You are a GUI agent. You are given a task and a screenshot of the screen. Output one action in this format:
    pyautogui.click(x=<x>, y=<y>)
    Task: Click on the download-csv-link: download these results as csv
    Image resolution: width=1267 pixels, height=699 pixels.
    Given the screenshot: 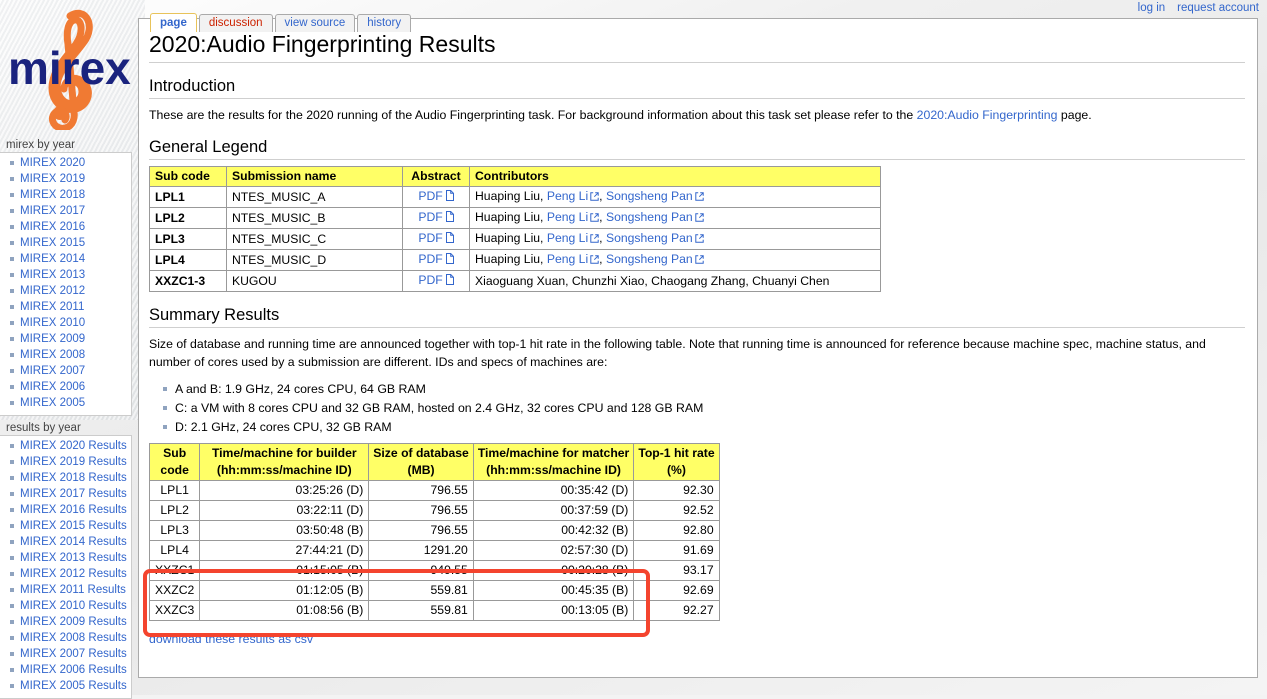 What is the action you would take?
    pyautogui.click(x=231, y=639)
    